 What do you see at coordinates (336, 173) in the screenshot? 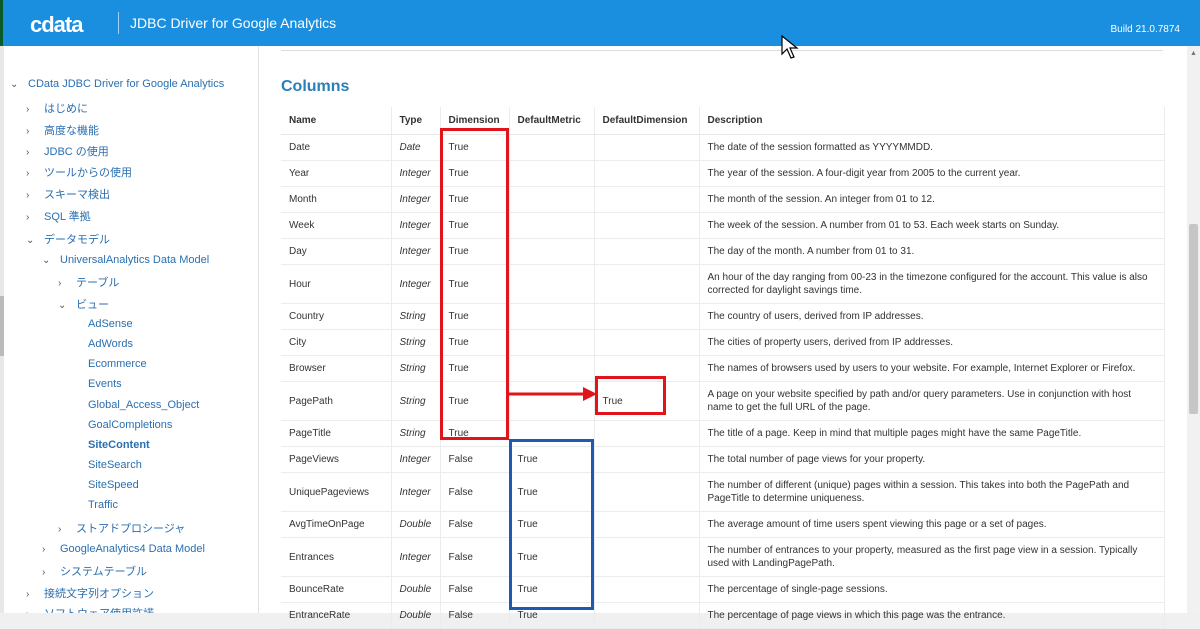
I see `cell-name: Year` at bounding box center [336, 173].